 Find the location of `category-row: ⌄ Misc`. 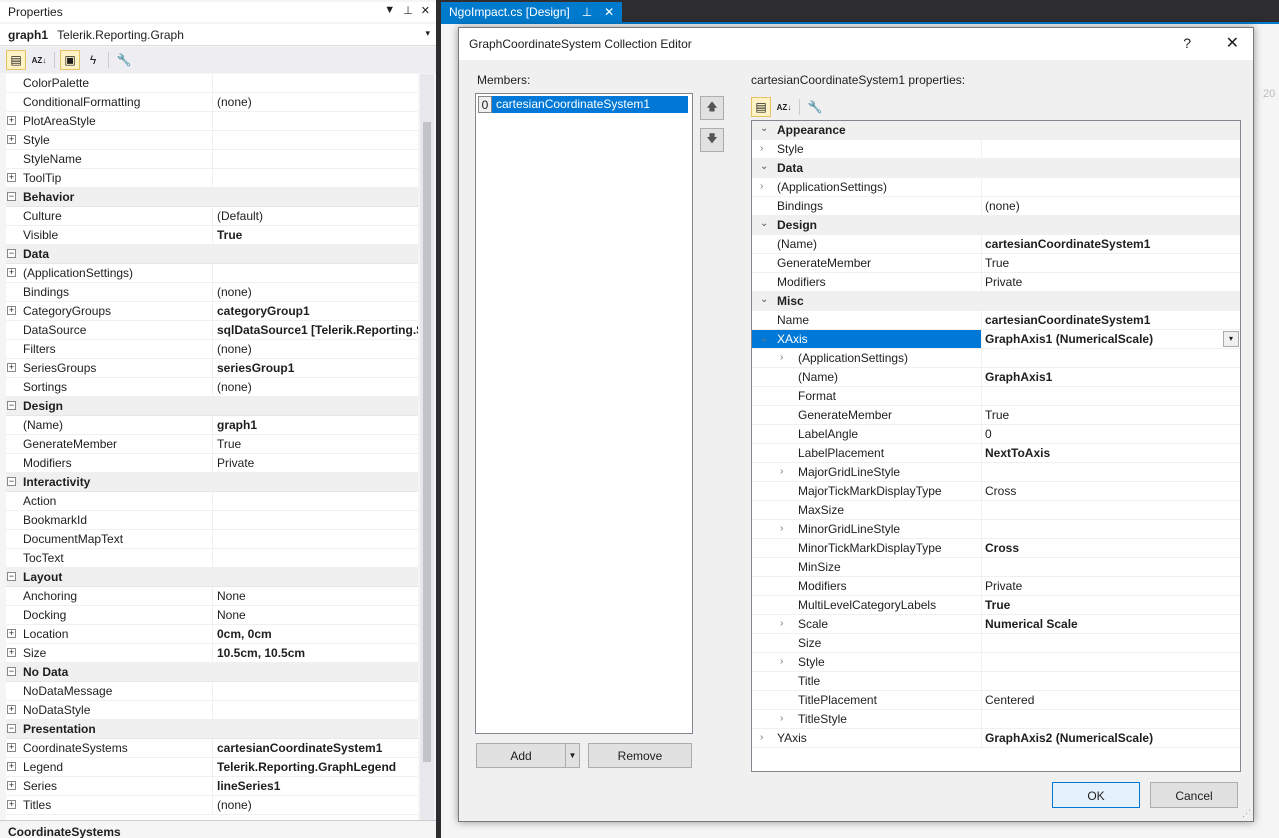

category-row: ⌄ Misc is located at coordinates (996, 301).